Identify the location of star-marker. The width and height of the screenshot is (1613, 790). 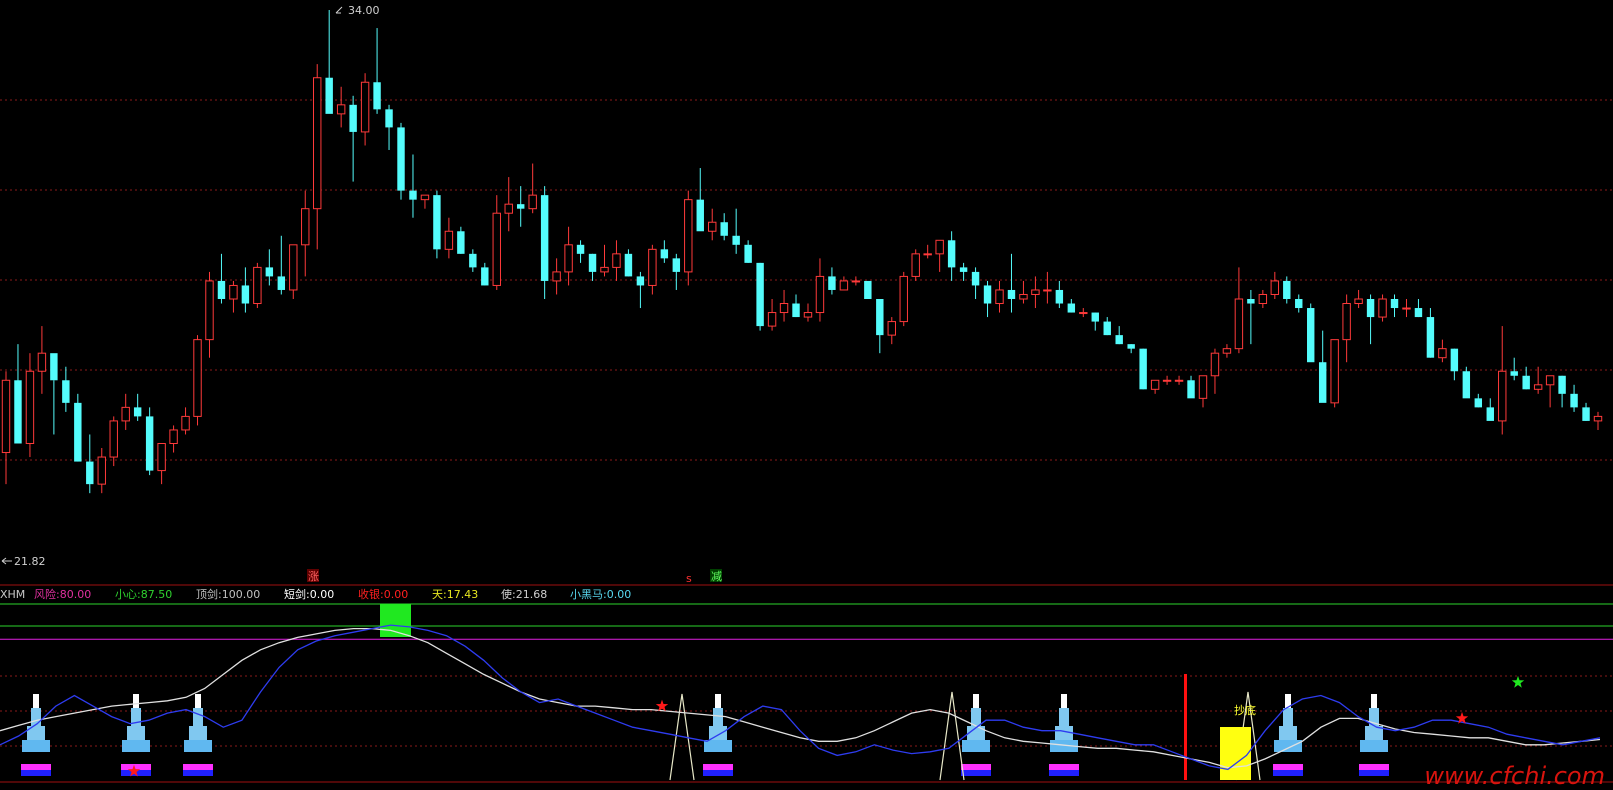
(662, 705).